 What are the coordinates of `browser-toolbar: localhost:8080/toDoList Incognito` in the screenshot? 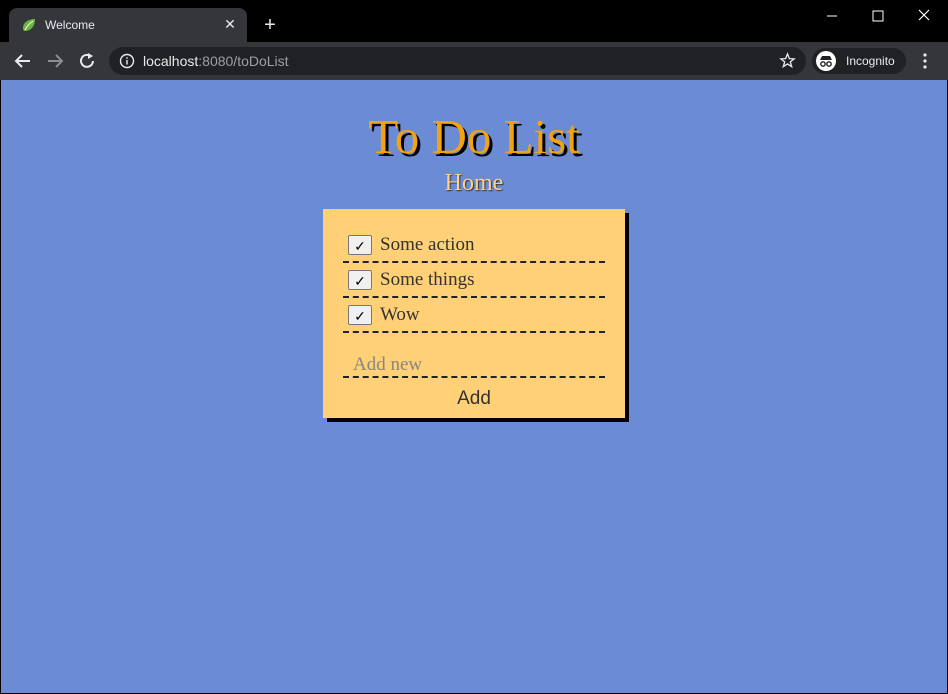 It's located at (474, 61).